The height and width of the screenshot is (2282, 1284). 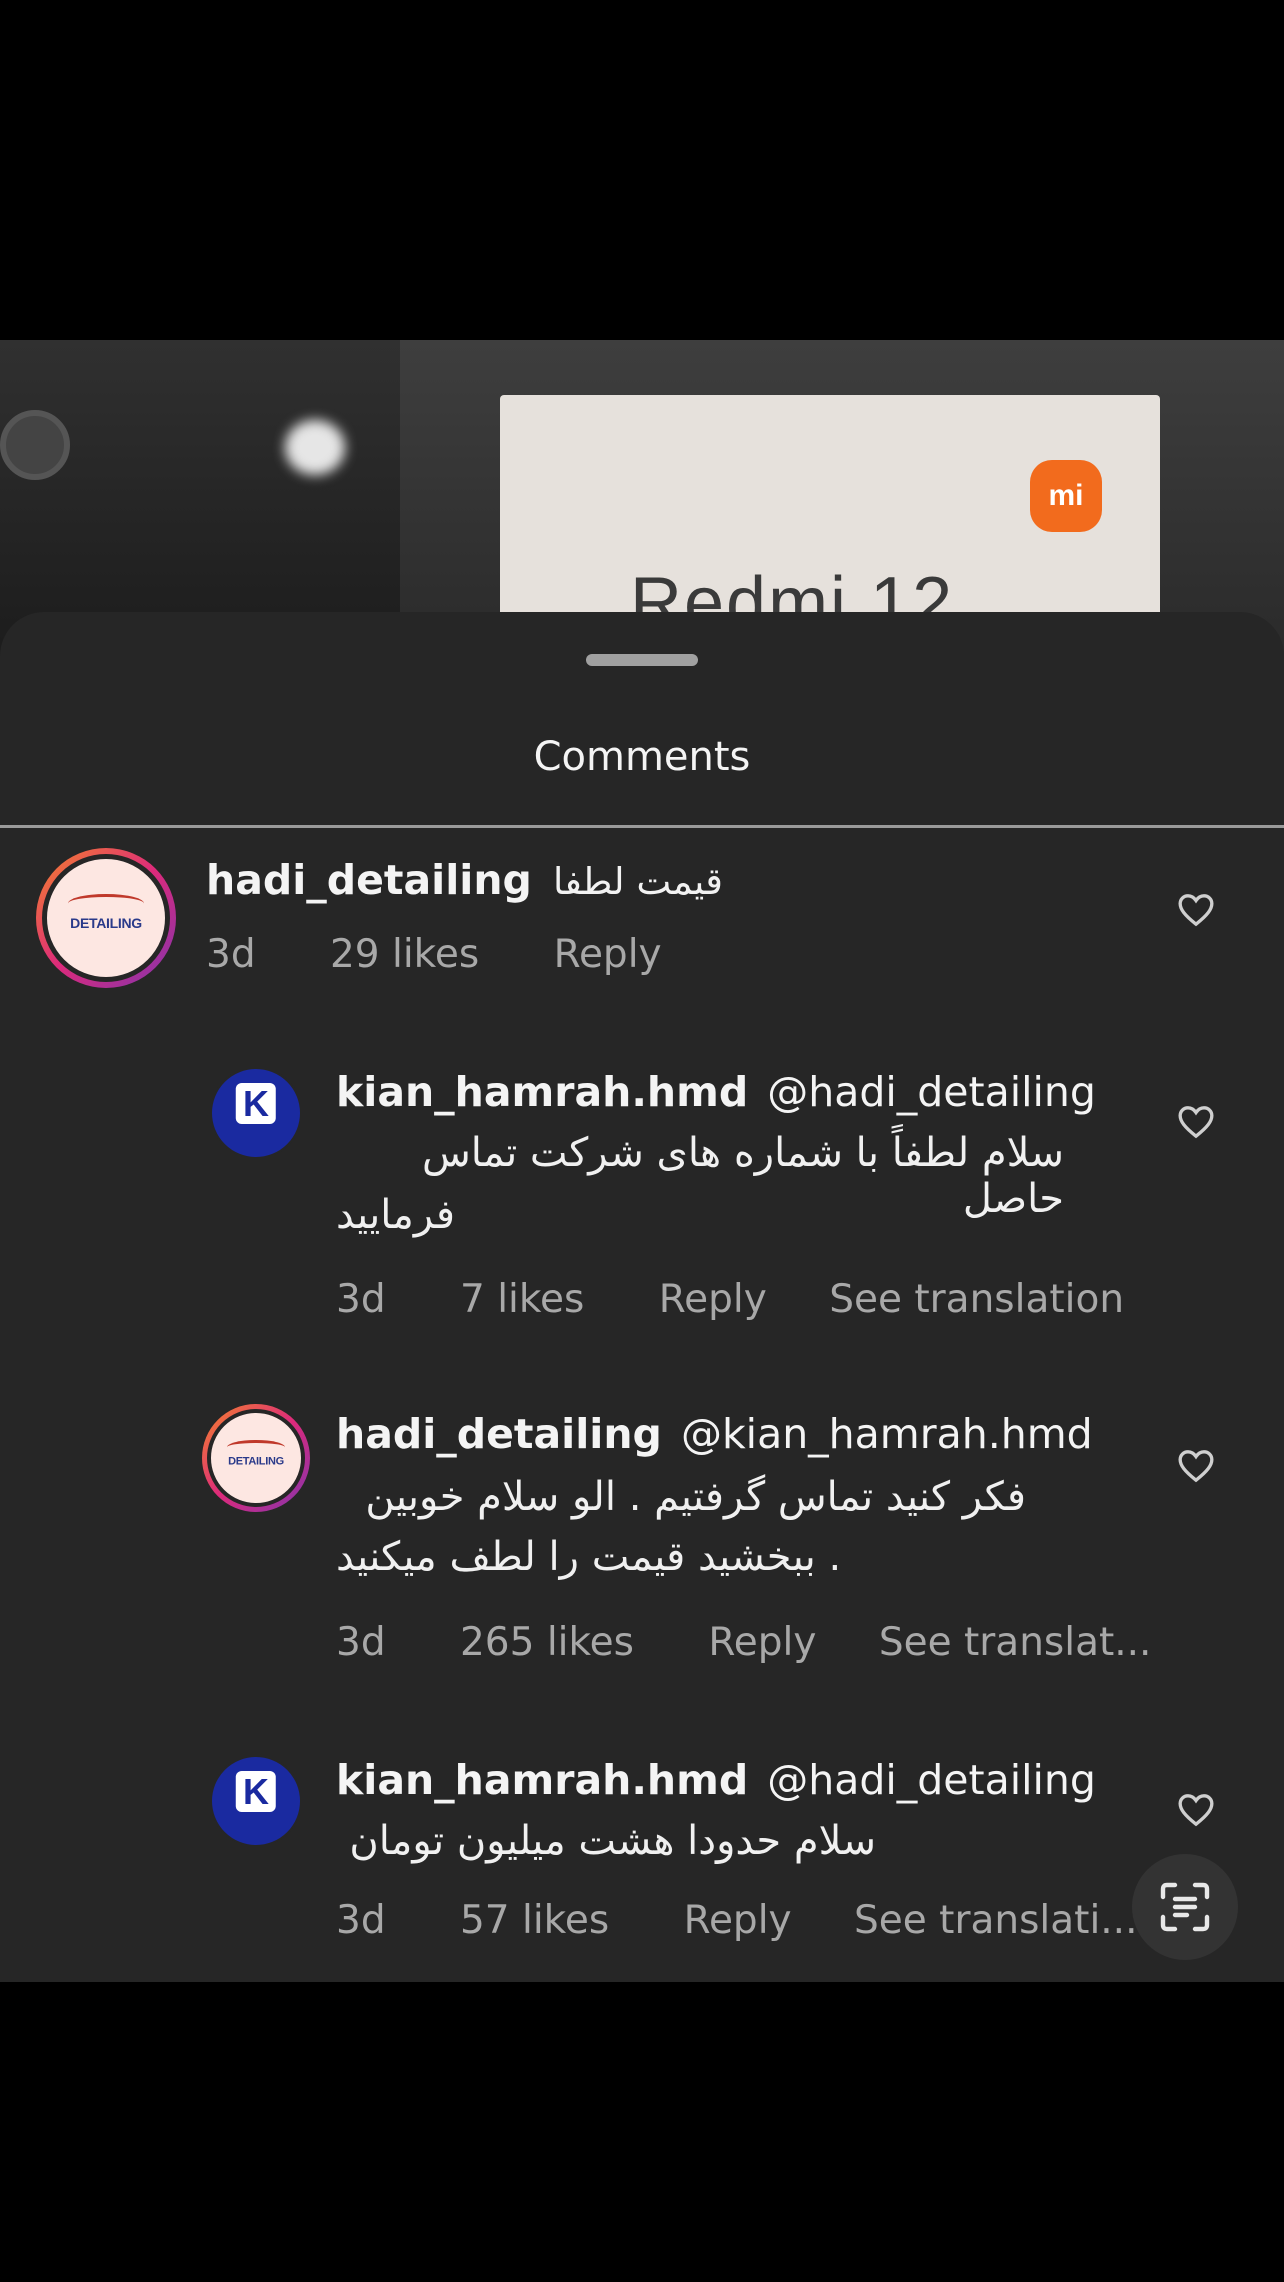 What do you see at coordinates (522, 1299) in the screenshot?
I see `like-count: 7 likes` at bounding box center [522, 1299].